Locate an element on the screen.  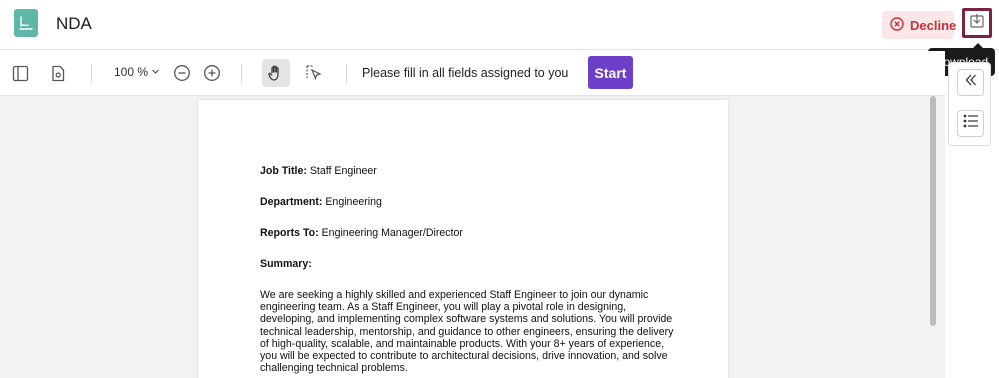
job-title-label: Job Title: is located at coordinates (283, 171).